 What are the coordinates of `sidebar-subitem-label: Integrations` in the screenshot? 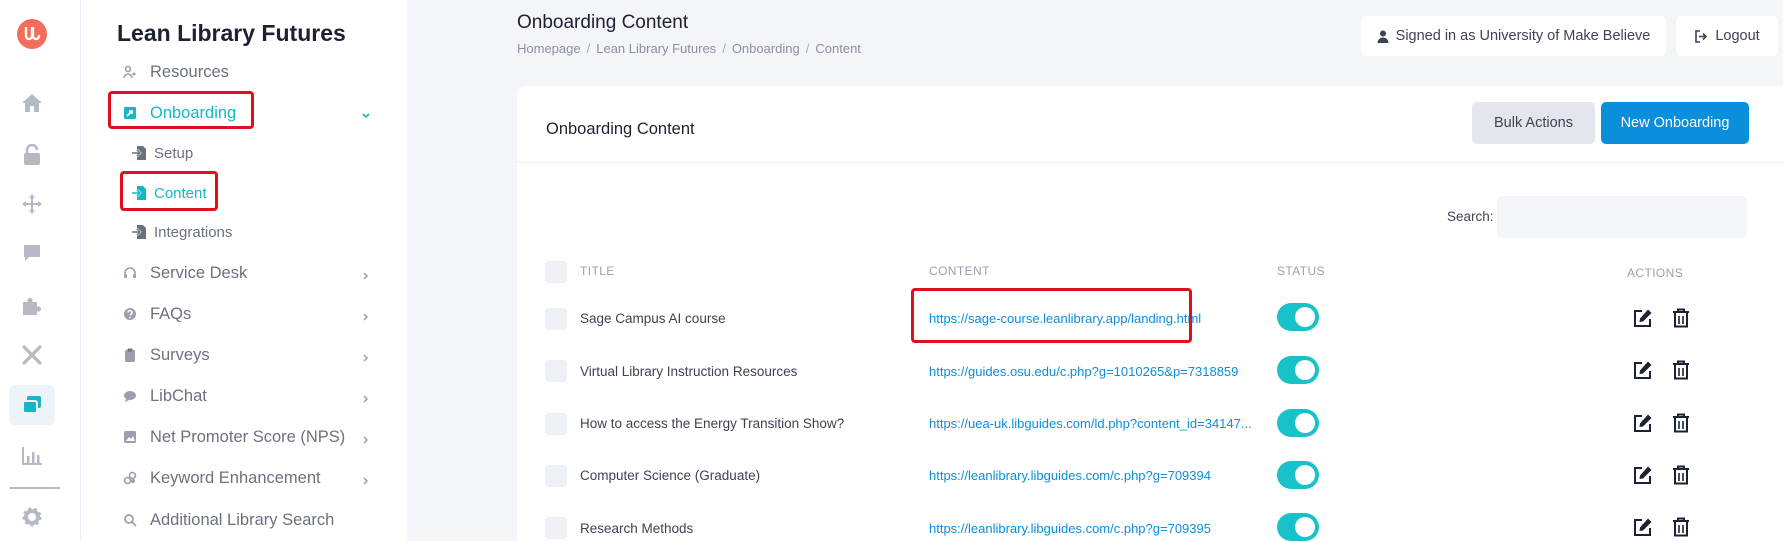 It's located at (193, 232).